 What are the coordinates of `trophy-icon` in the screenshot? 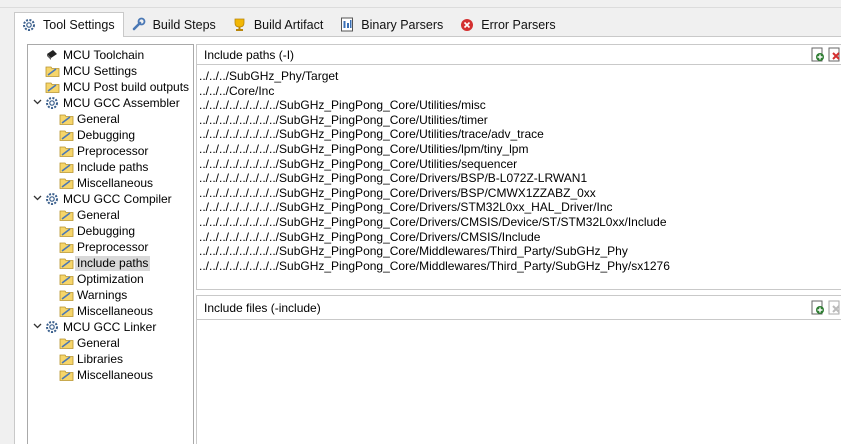 It's located at (240, 25).